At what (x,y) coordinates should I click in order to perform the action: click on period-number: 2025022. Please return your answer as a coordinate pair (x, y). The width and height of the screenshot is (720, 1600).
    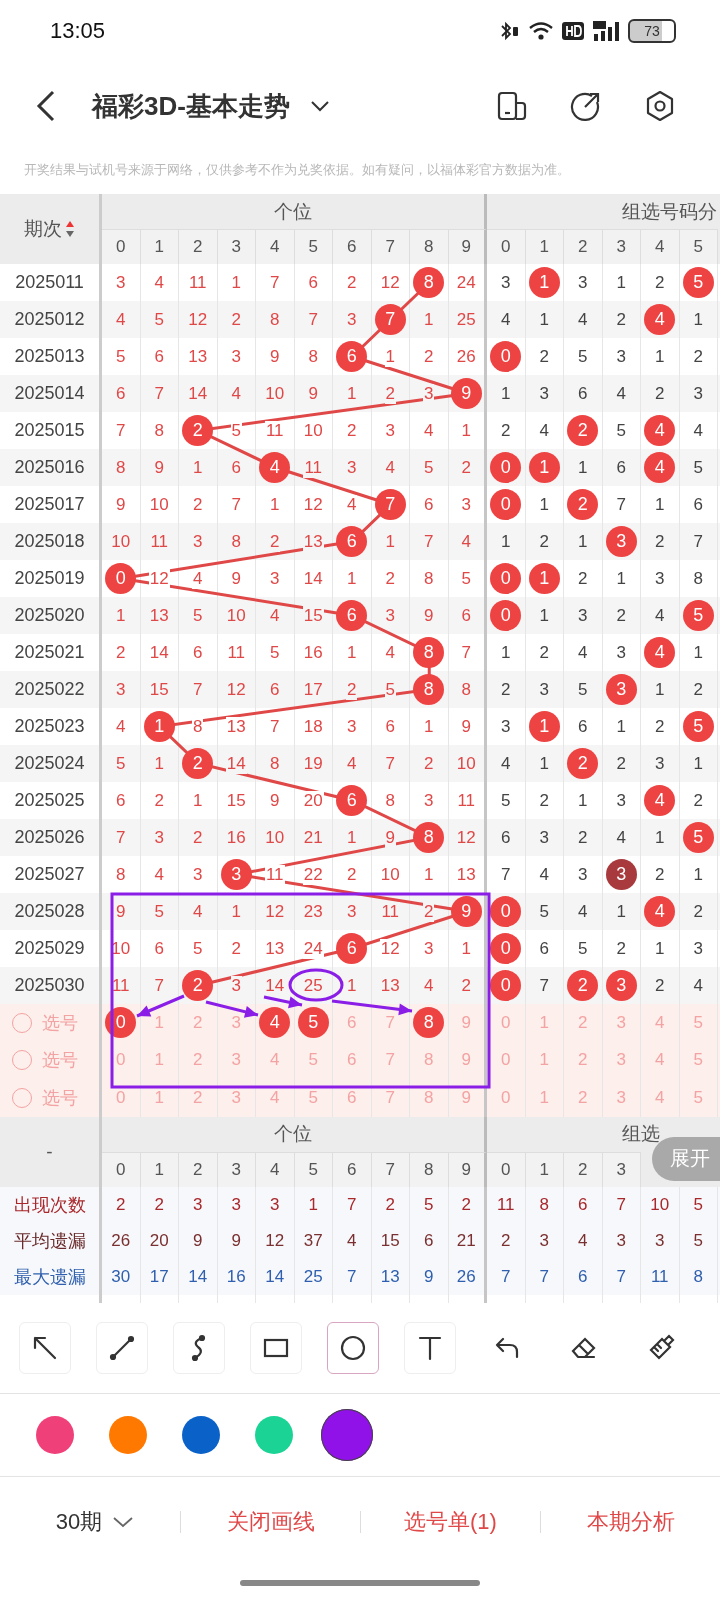
    Looking at the image, I should click on (49, 689).